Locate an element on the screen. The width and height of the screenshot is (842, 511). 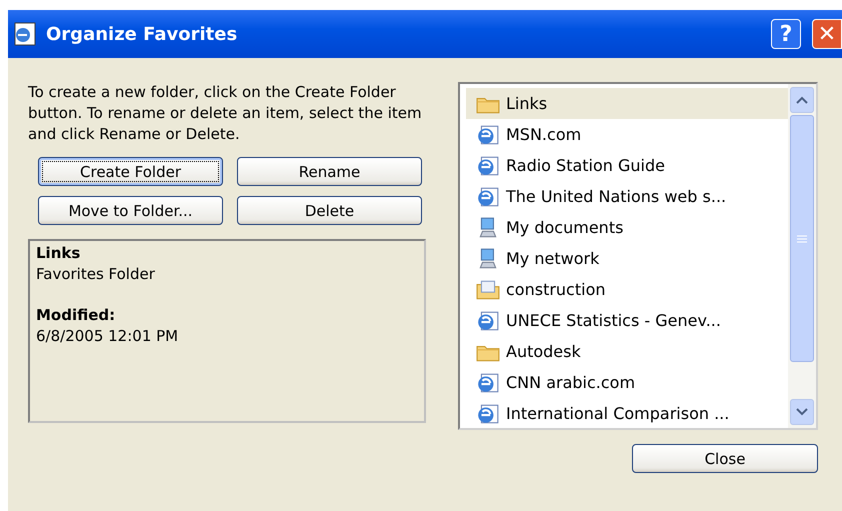
caret-up-icon is located at coordinates (802, 100).